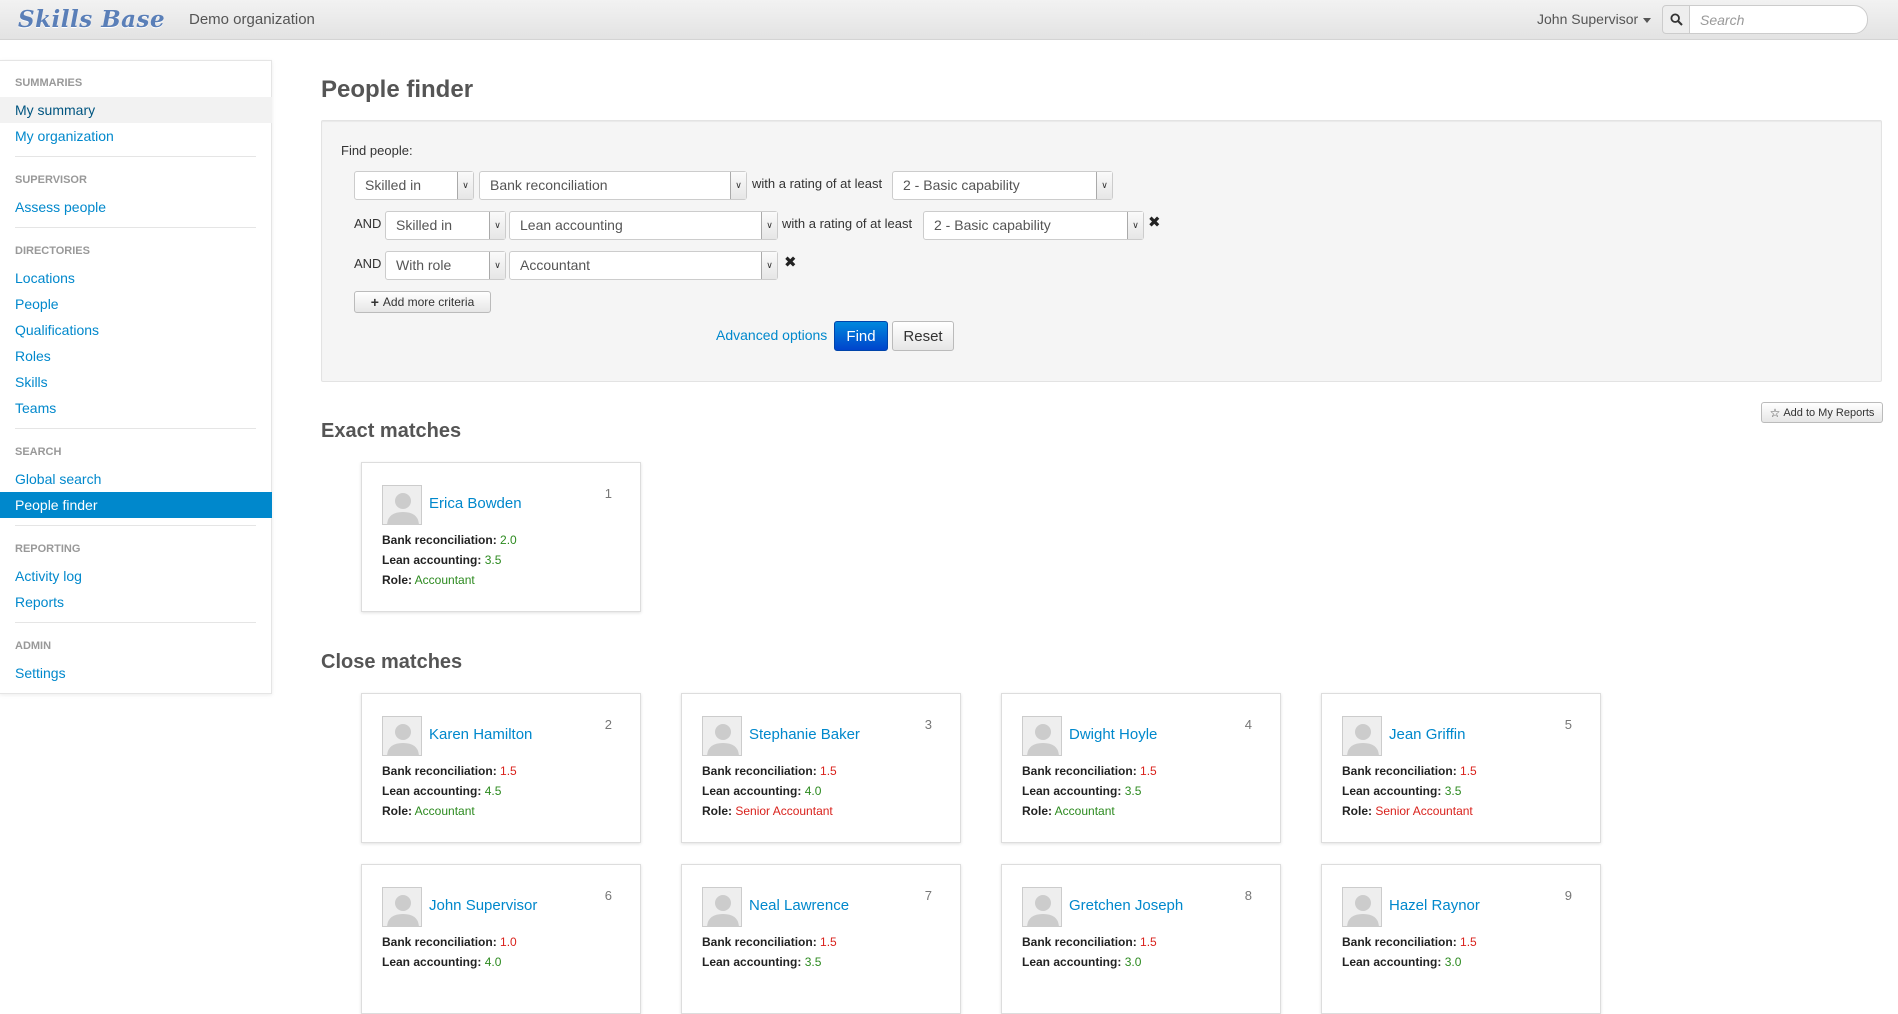 This screenshot has height=1014, width=1898. What do you see at coordinates (1829, 412) in the screenshot?
I see `add-to-my-reports-label: Add to My Reports` at bounding box center [1829, 412].